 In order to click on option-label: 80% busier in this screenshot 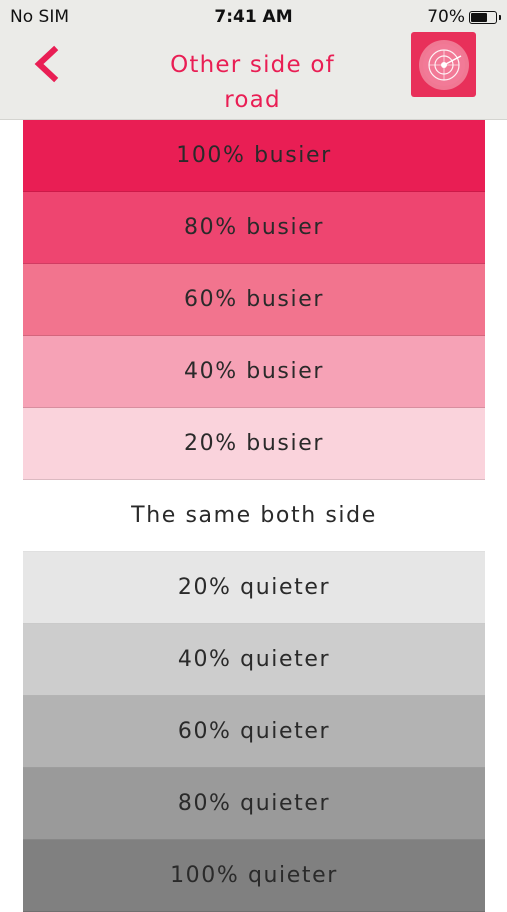, I will do `click(254, 227)`.